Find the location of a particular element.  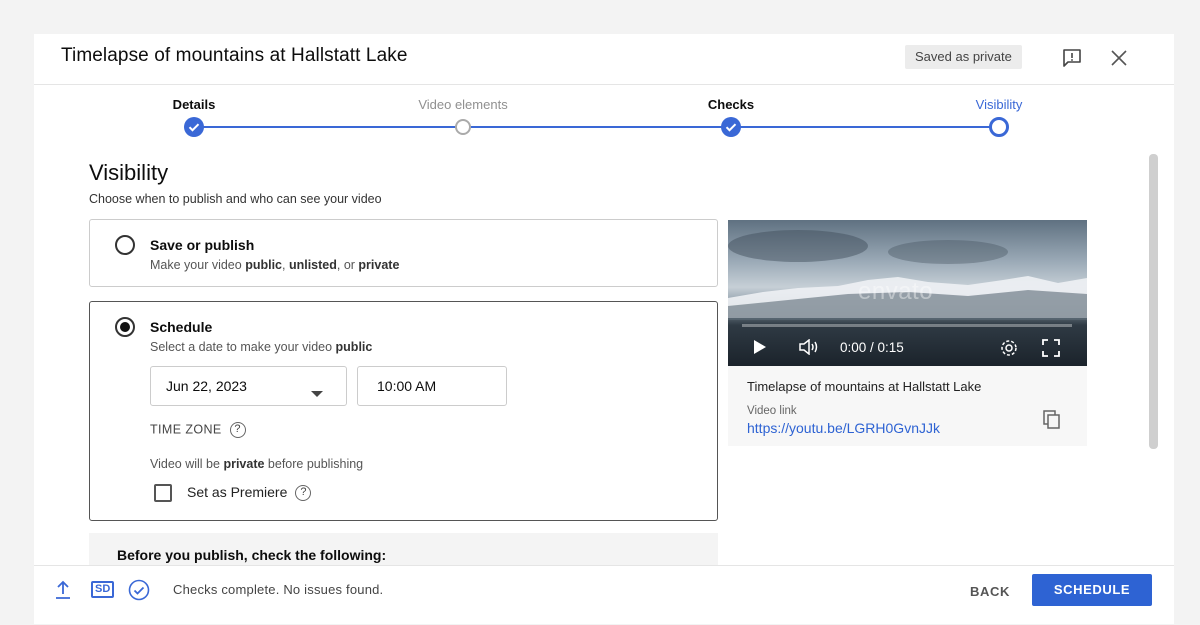

schedule-description: Select a date to make your video public is located at coordinates (261, 347).